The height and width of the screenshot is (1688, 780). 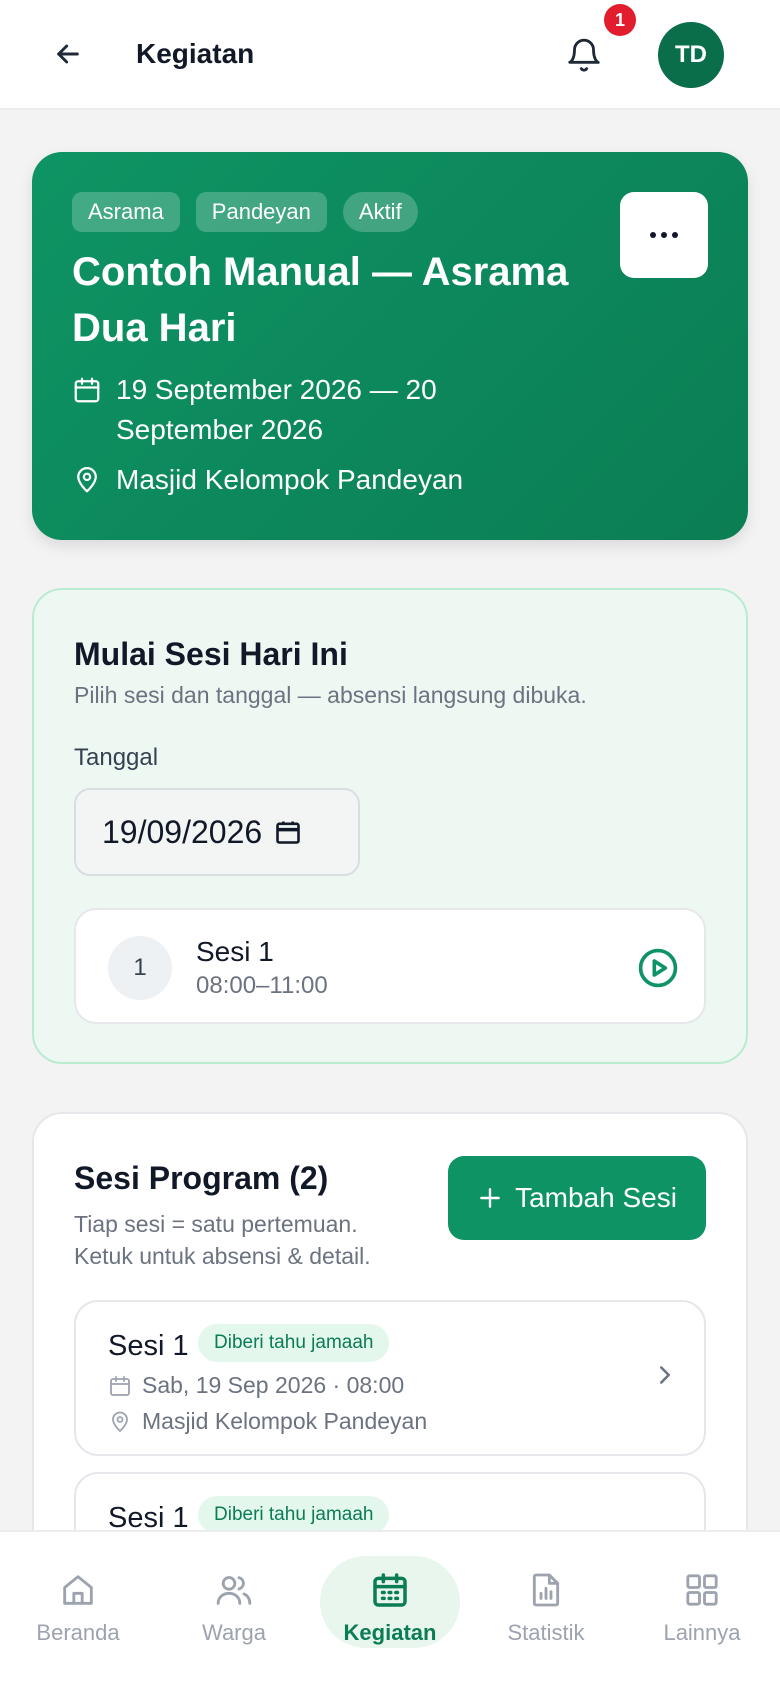 I want to click on nav-label: Warga, so click(x=234, y=1632).